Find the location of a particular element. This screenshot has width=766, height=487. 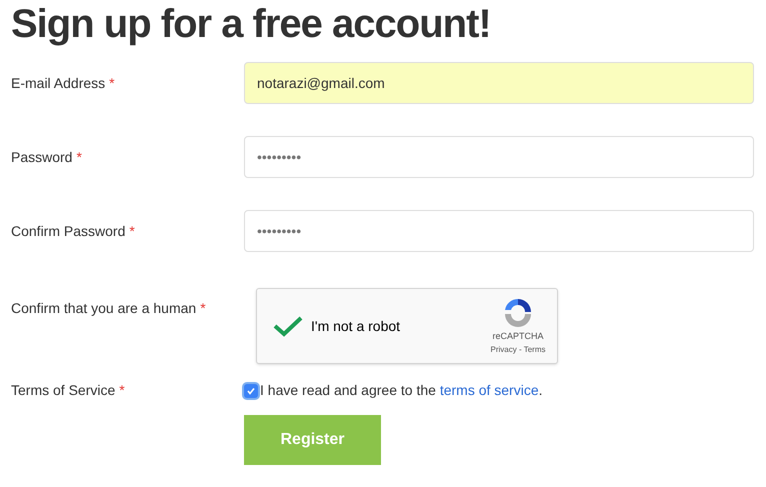

checkmark-icon is located at coordinates (251, 391).